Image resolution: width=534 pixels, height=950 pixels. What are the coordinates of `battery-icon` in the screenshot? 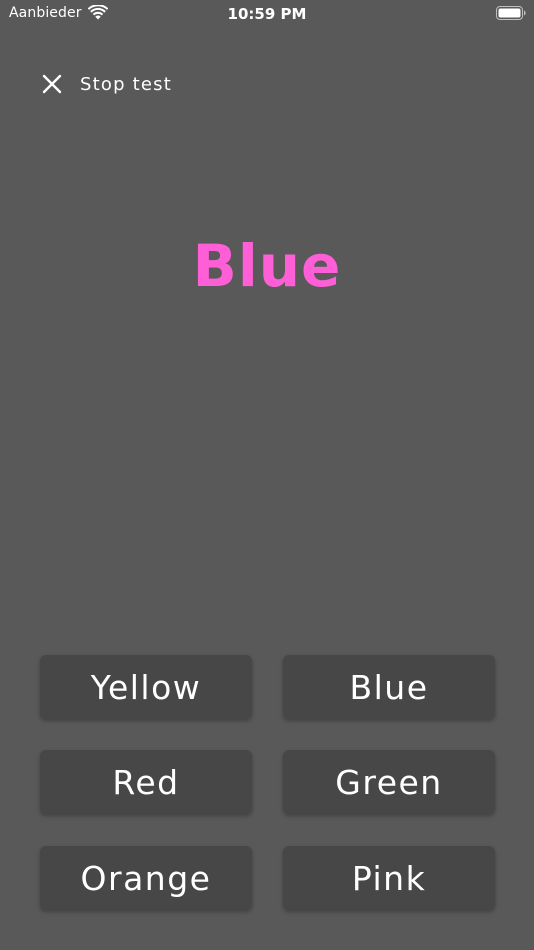 It's located at (511, 13).